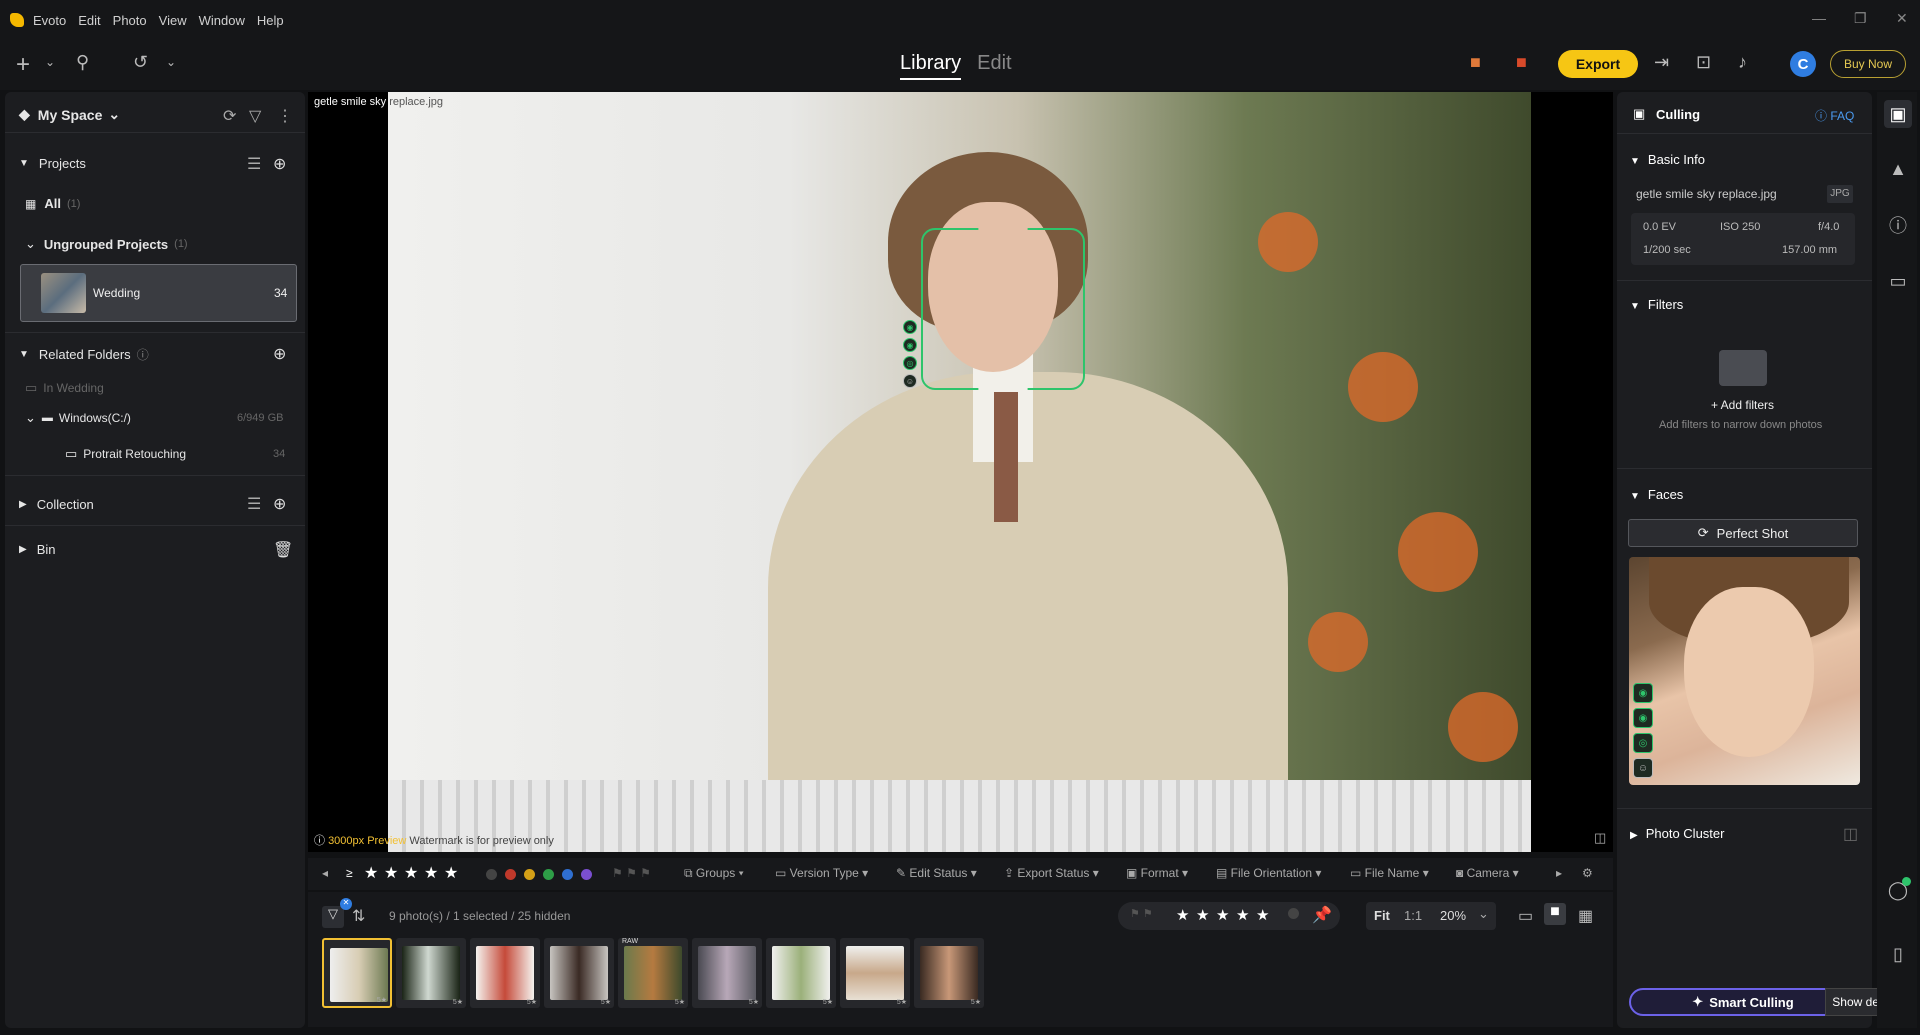 This screenshot has height=1035, width=1920. Describe the element at coordinates (1743, 1002) in the screenshot. I see `smart-culling-button: ✦ Smart Culling` at that location.